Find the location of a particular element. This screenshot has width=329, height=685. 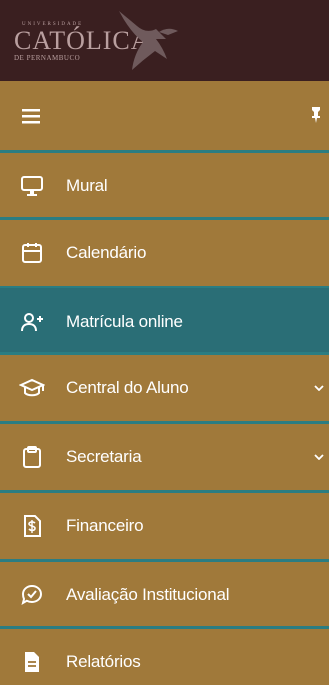

menu-item-secretaria: Secretaria is located at coordinates (164, 456).